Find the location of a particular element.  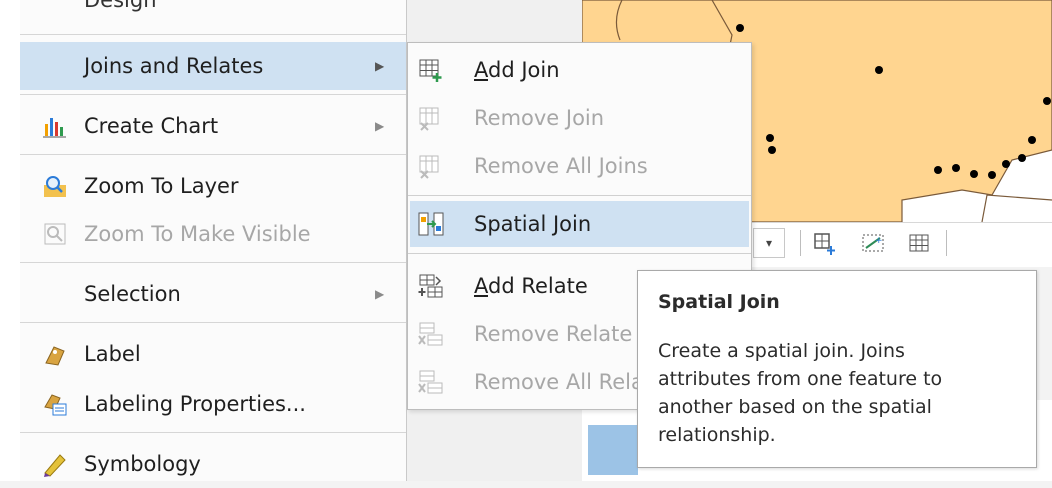

add-relate-icon is located at coordinates (431, 286).